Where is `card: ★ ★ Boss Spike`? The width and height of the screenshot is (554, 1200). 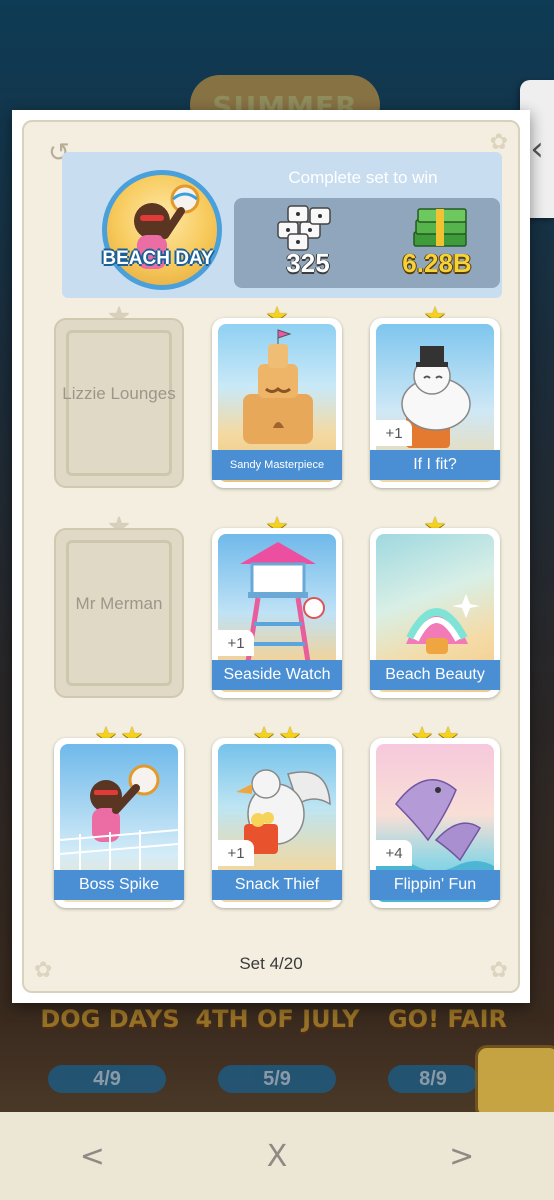
card: ★ ★ Boss Spike is located at coordinates (119, 816).